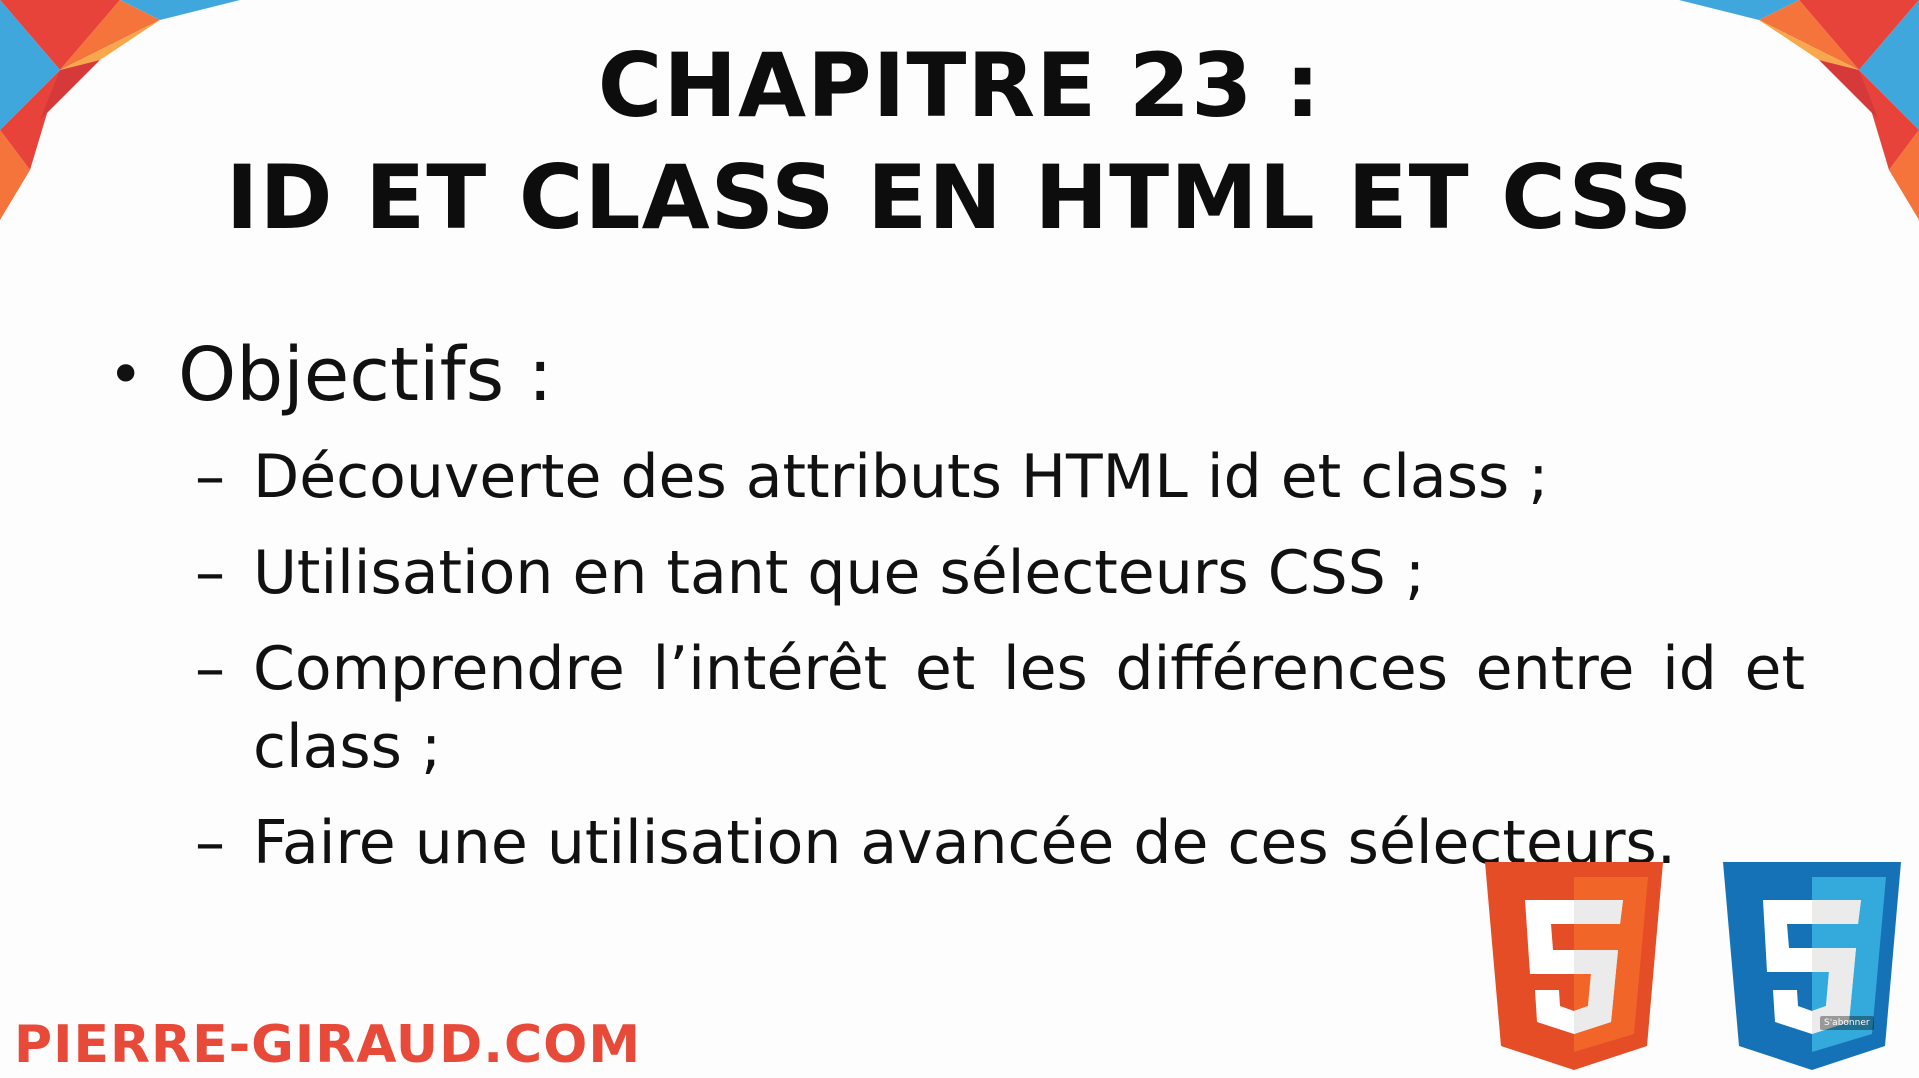 Image resolution: width=1919 pixels, height=1078 pixels. I want to click on title-line-2: ID ET CLASS EN HTML ET CSS, so click(959, 197).